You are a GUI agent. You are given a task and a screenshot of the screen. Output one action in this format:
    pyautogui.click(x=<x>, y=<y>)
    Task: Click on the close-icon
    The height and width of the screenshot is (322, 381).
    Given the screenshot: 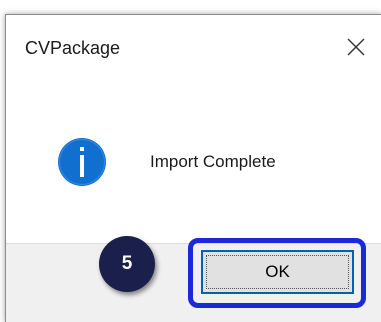 What is the action you would take?
    pyautogui.click(x=356, y=47)
    